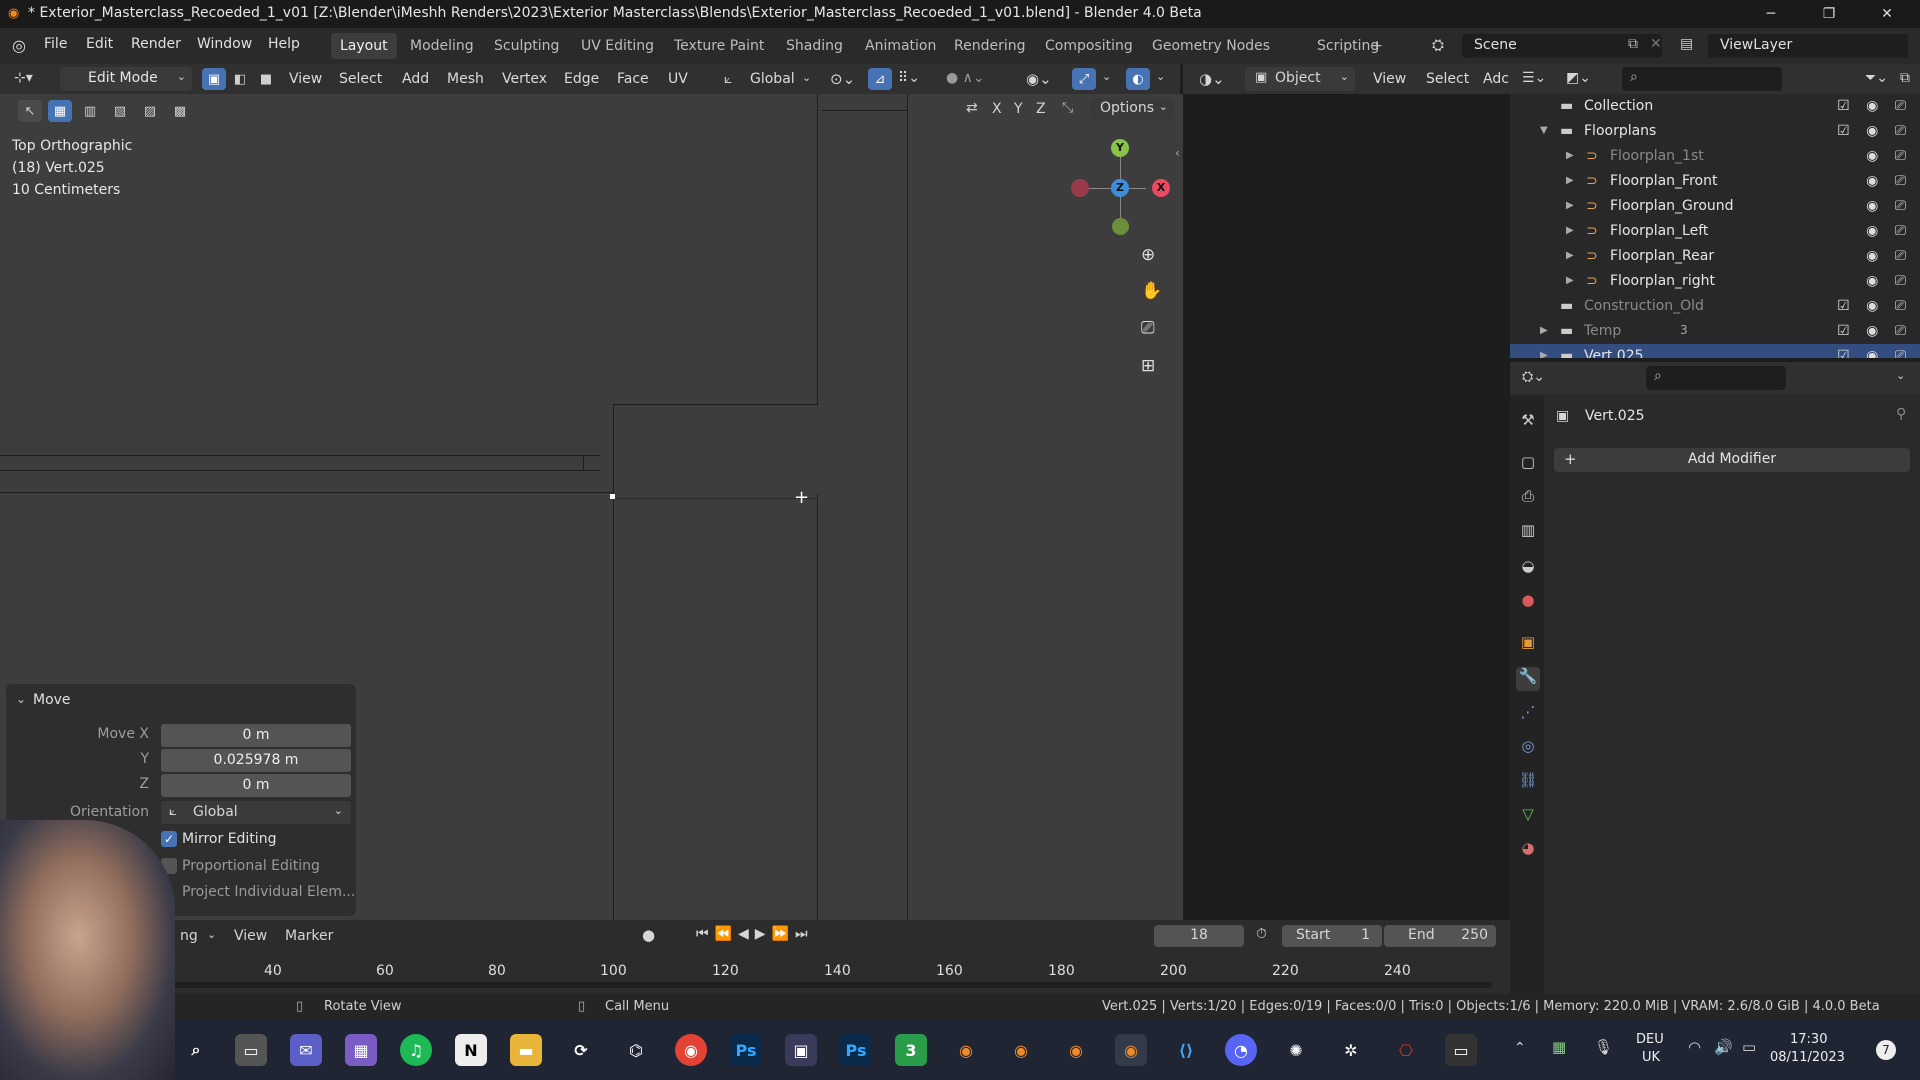 Image resolution: width=1920 pixels, height=1080 pixels. I want to click on app-icon: 3, so click(911, 1050).